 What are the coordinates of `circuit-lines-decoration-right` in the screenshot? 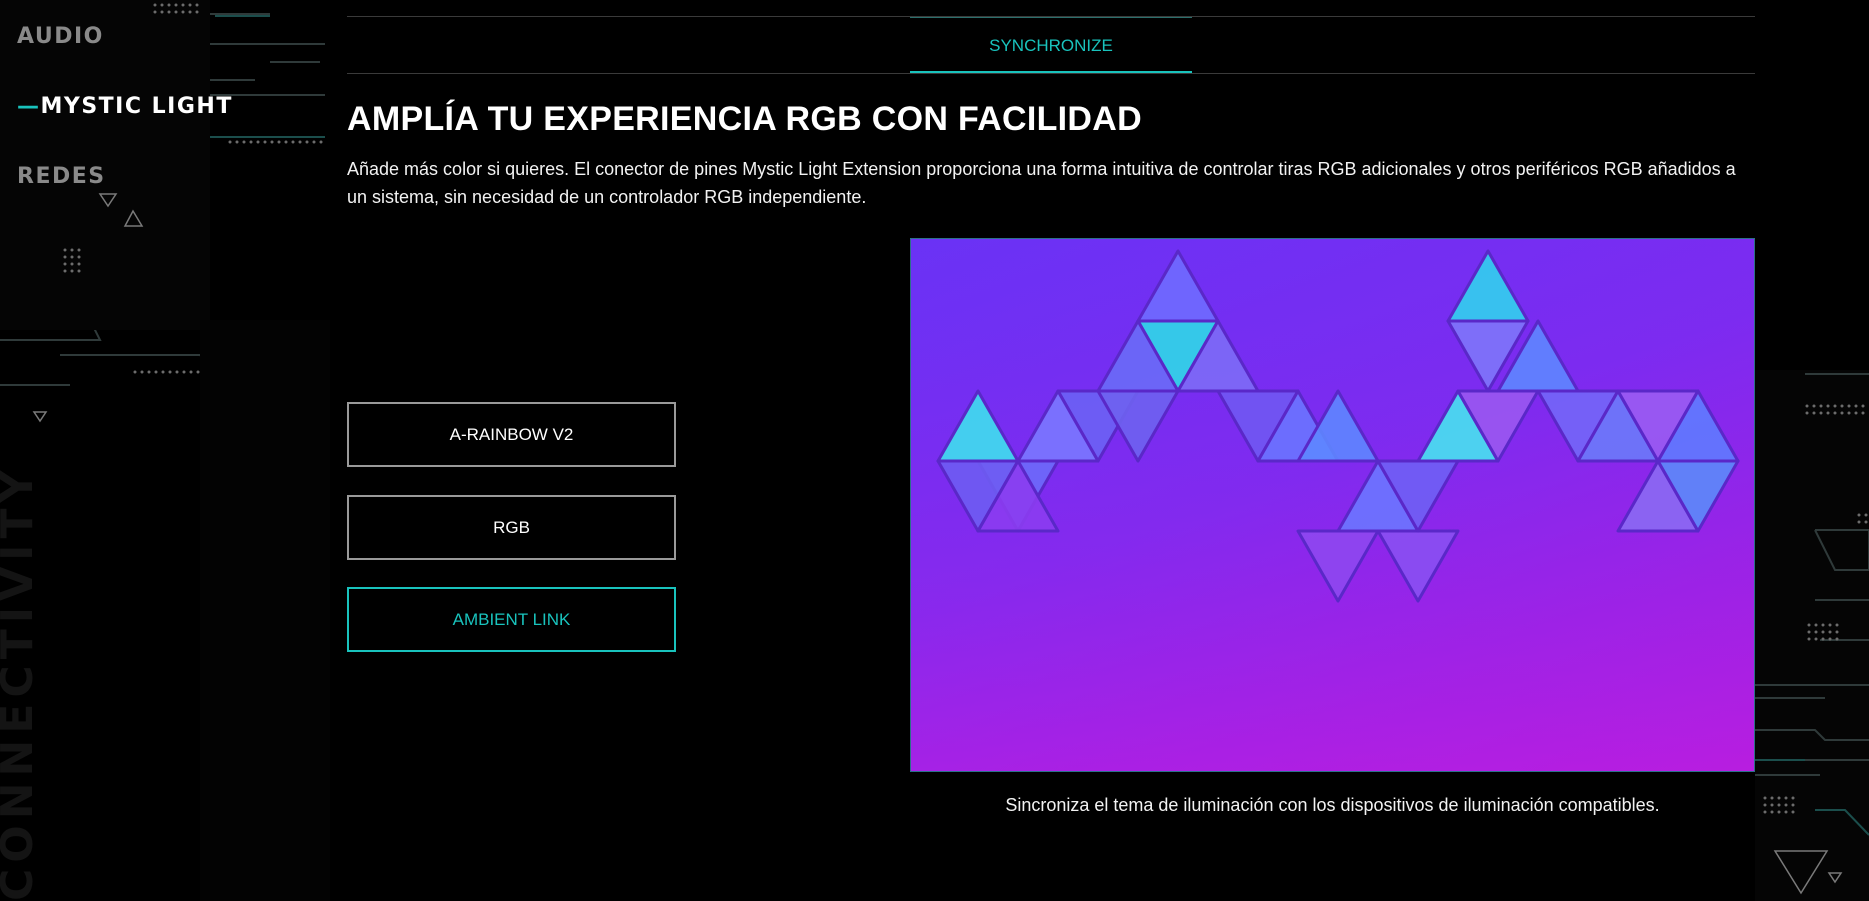 It's located at (1812, 635).